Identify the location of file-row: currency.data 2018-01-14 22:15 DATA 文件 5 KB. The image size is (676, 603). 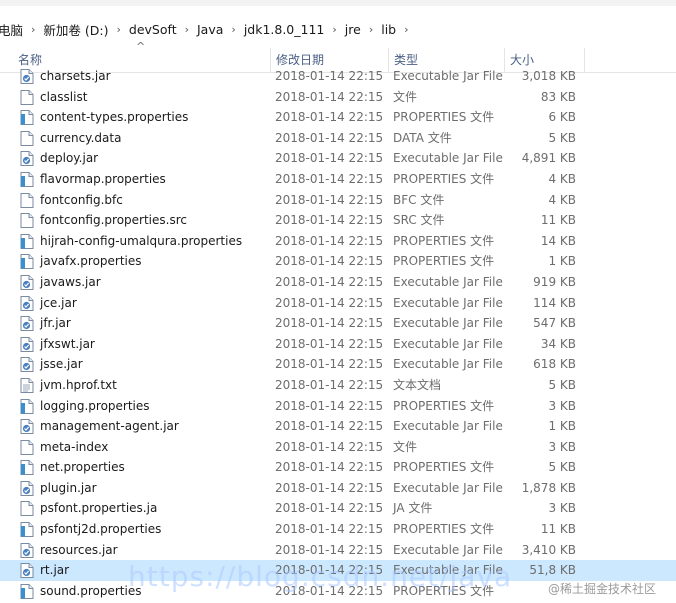
(338, 138).